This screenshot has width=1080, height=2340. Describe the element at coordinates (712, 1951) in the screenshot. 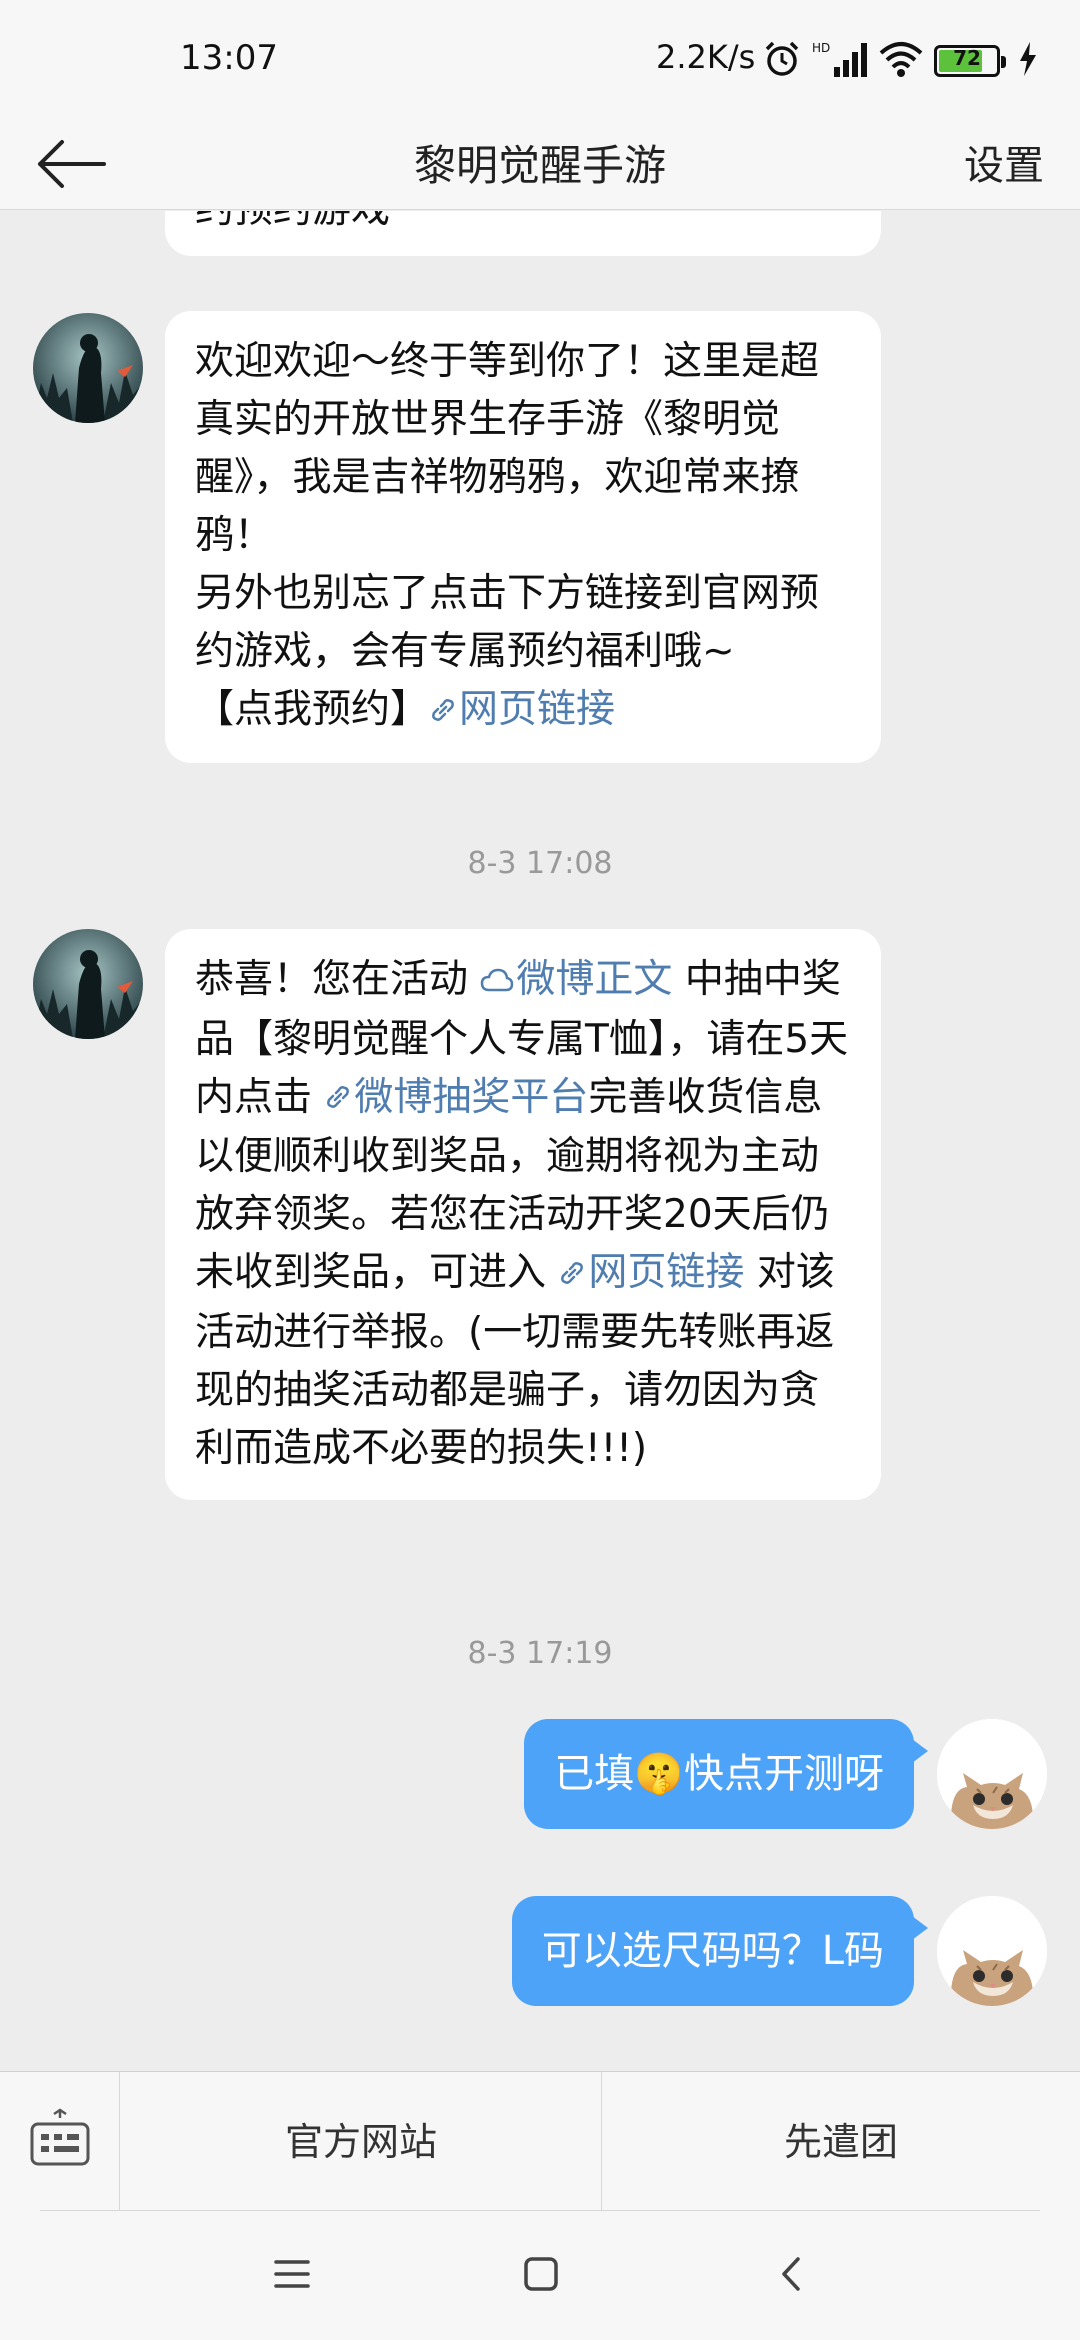

I see `outgoing-text-2: 可以选尺码吗？L码` at that location.